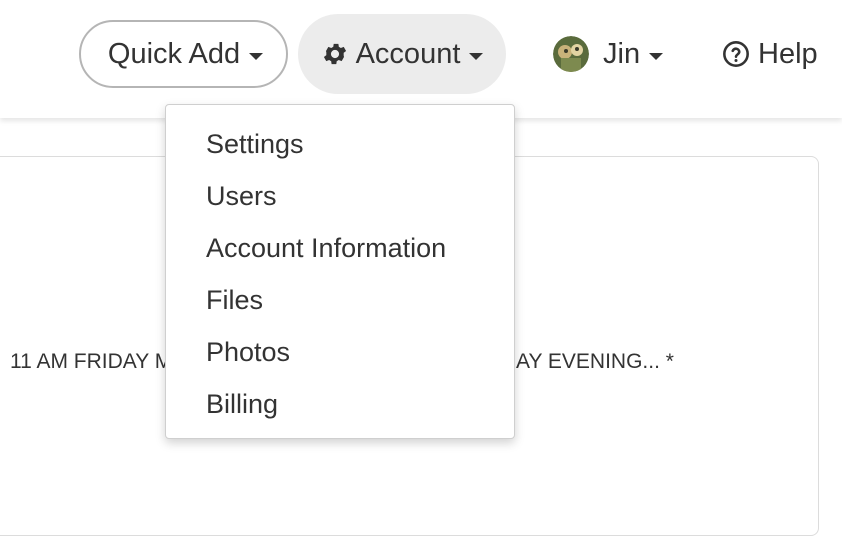  I want to click on help-label: Help, so click(788, 53).